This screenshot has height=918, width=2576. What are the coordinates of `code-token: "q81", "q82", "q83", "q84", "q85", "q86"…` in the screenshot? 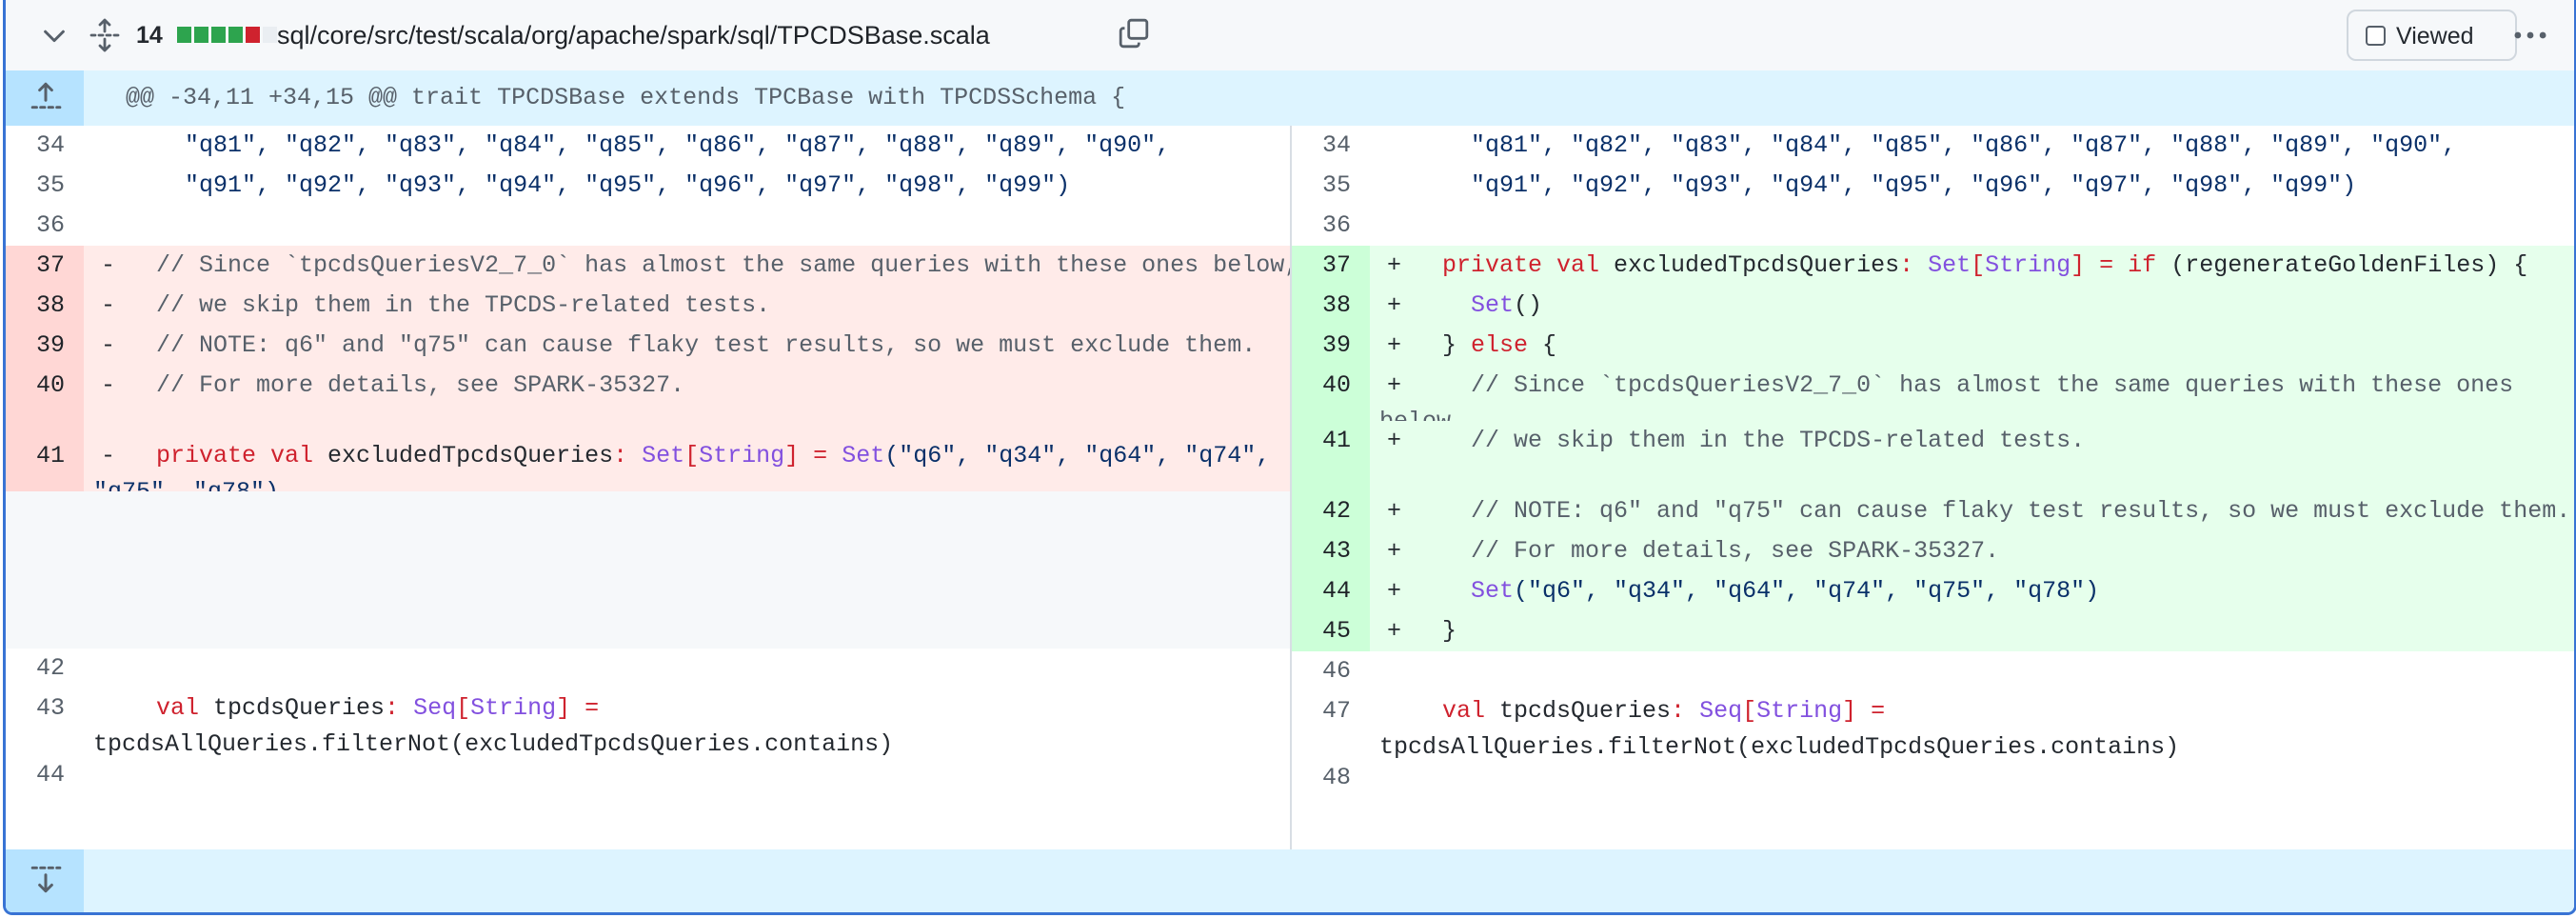 It's located at (649, 145).